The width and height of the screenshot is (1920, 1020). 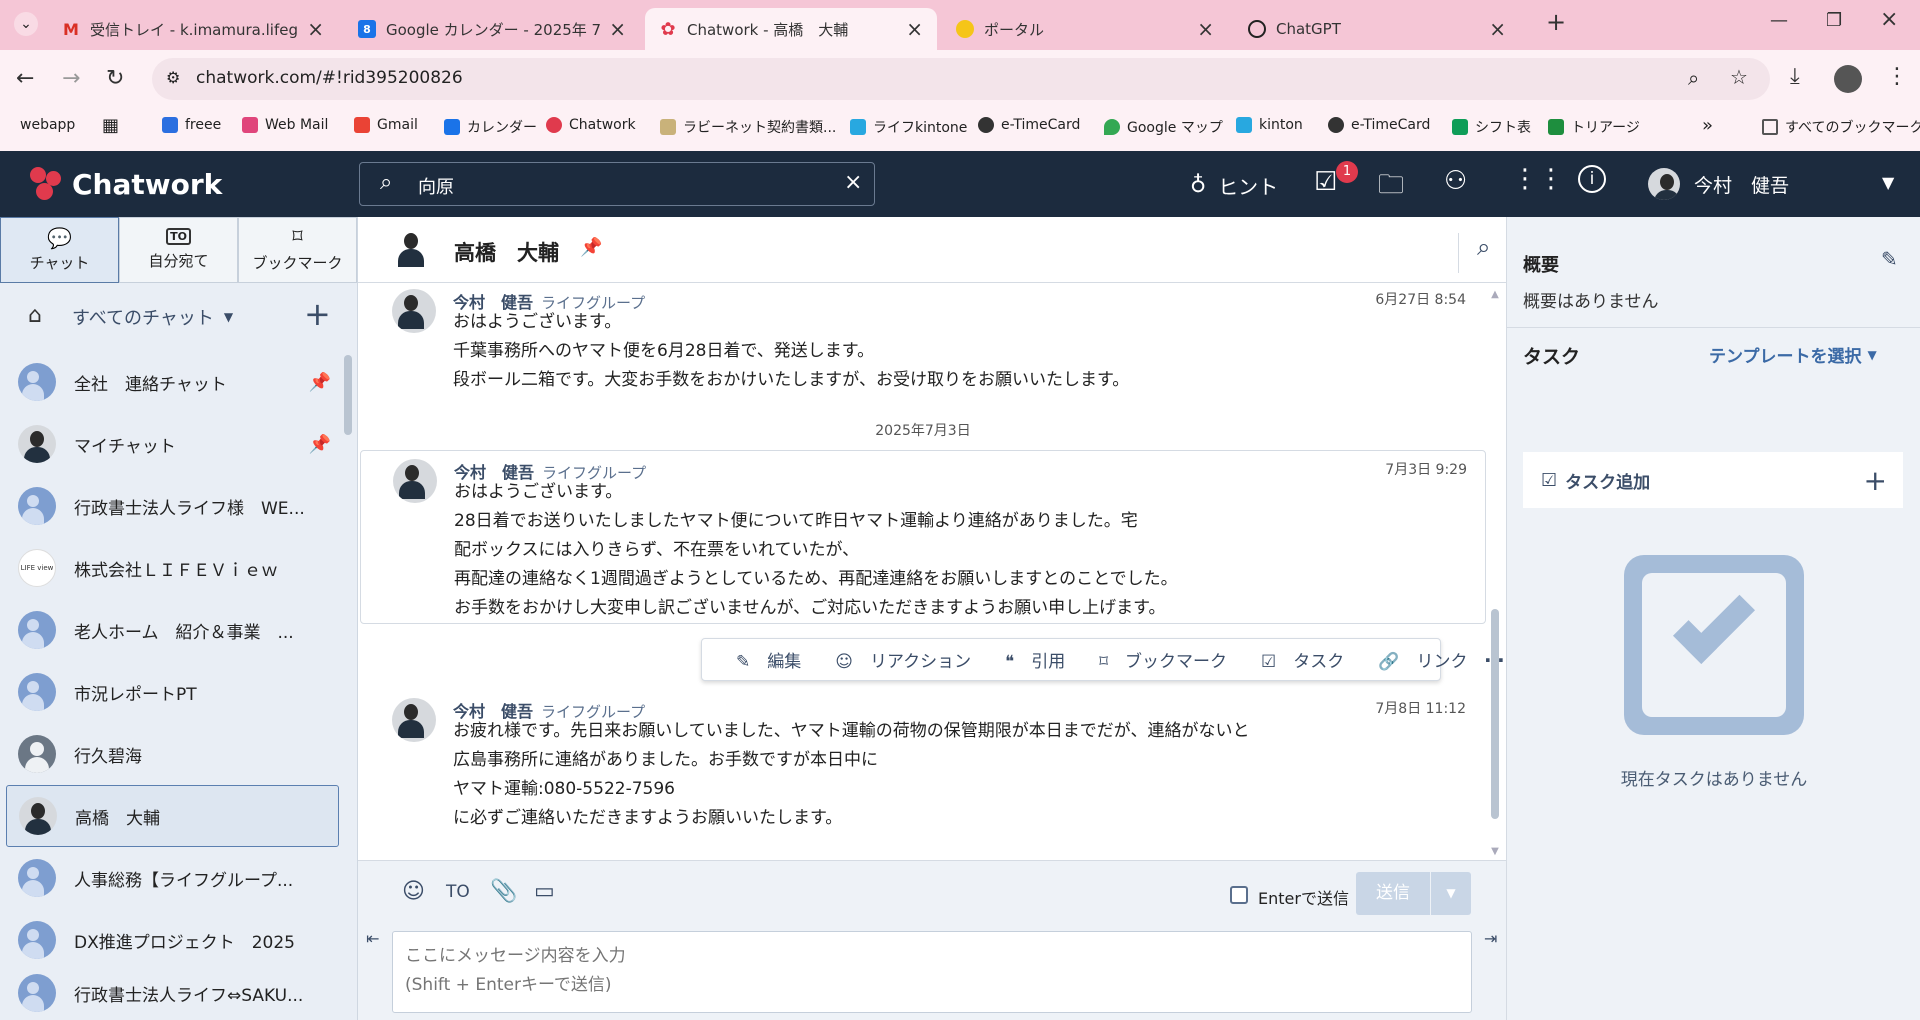 I want to click on folder-icon: 🗀, so click(x=1391, y=188).